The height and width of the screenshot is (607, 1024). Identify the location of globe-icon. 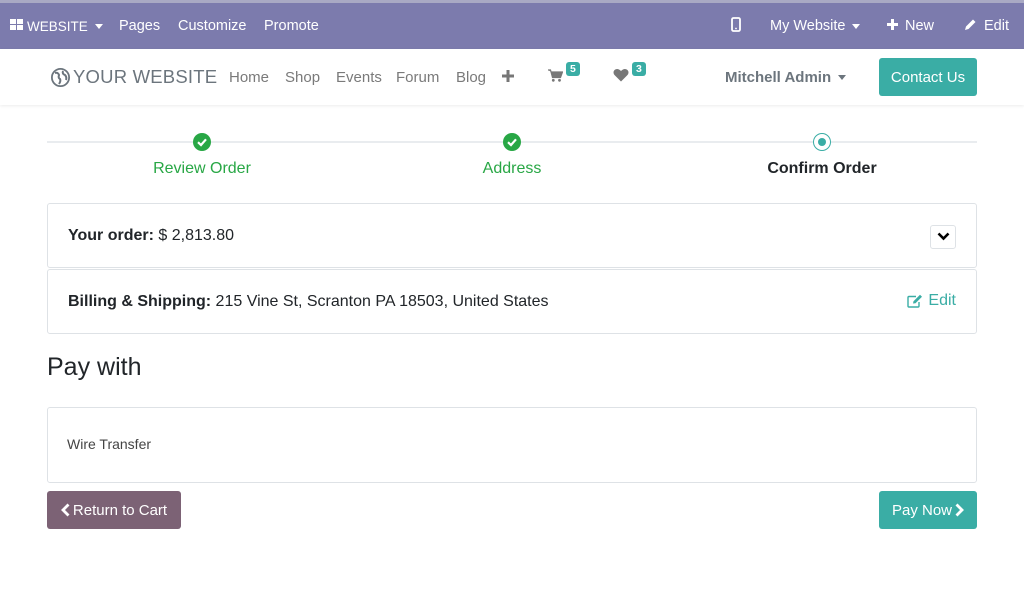
(60, 77).